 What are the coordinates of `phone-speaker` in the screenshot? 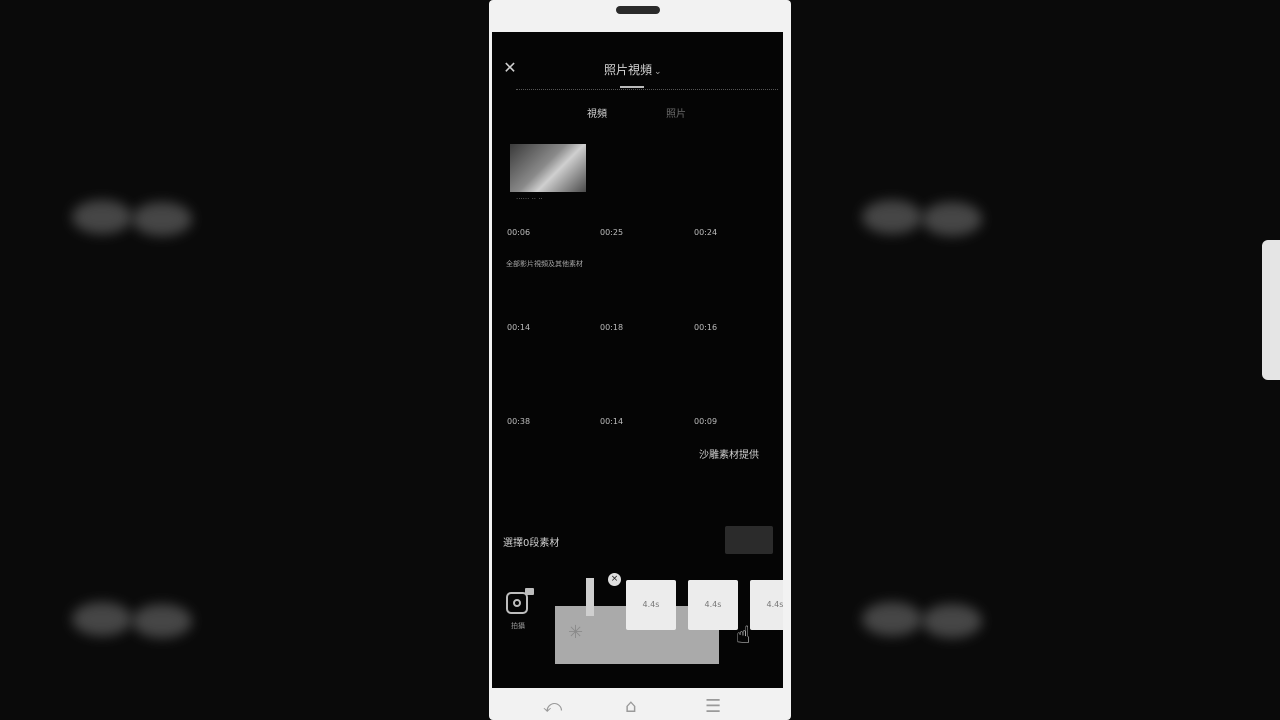 It's located at (638, 10).